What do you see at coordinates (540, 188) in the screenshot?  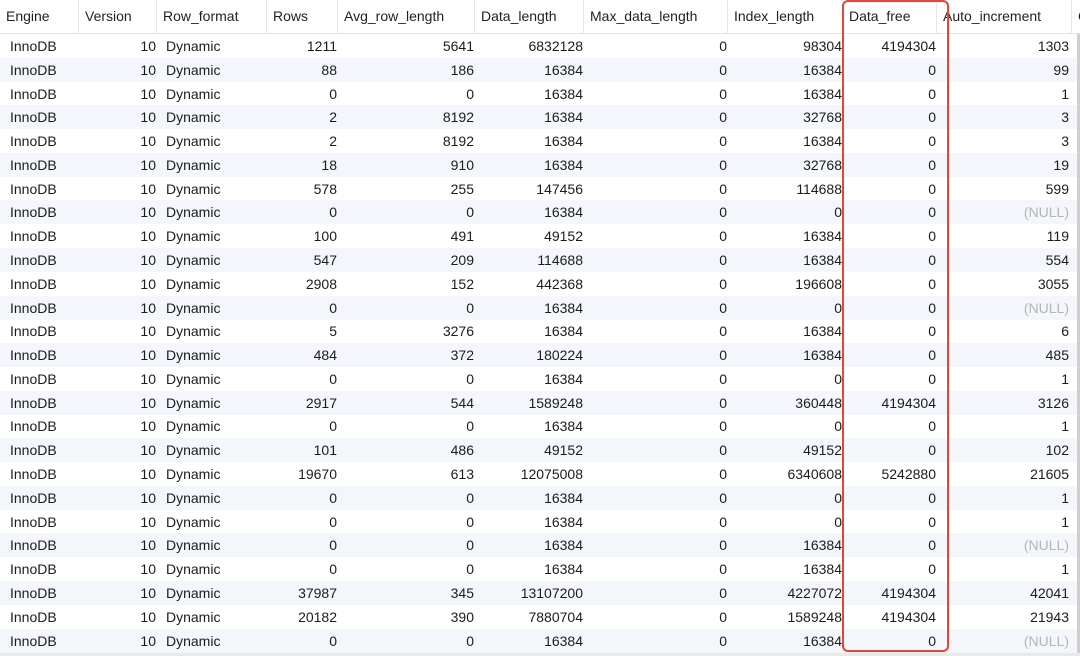 I see `table-row: InnoDB 10 Dynamic 578 255 147456 0 114688 0 599` at bounding box center [540, 188].